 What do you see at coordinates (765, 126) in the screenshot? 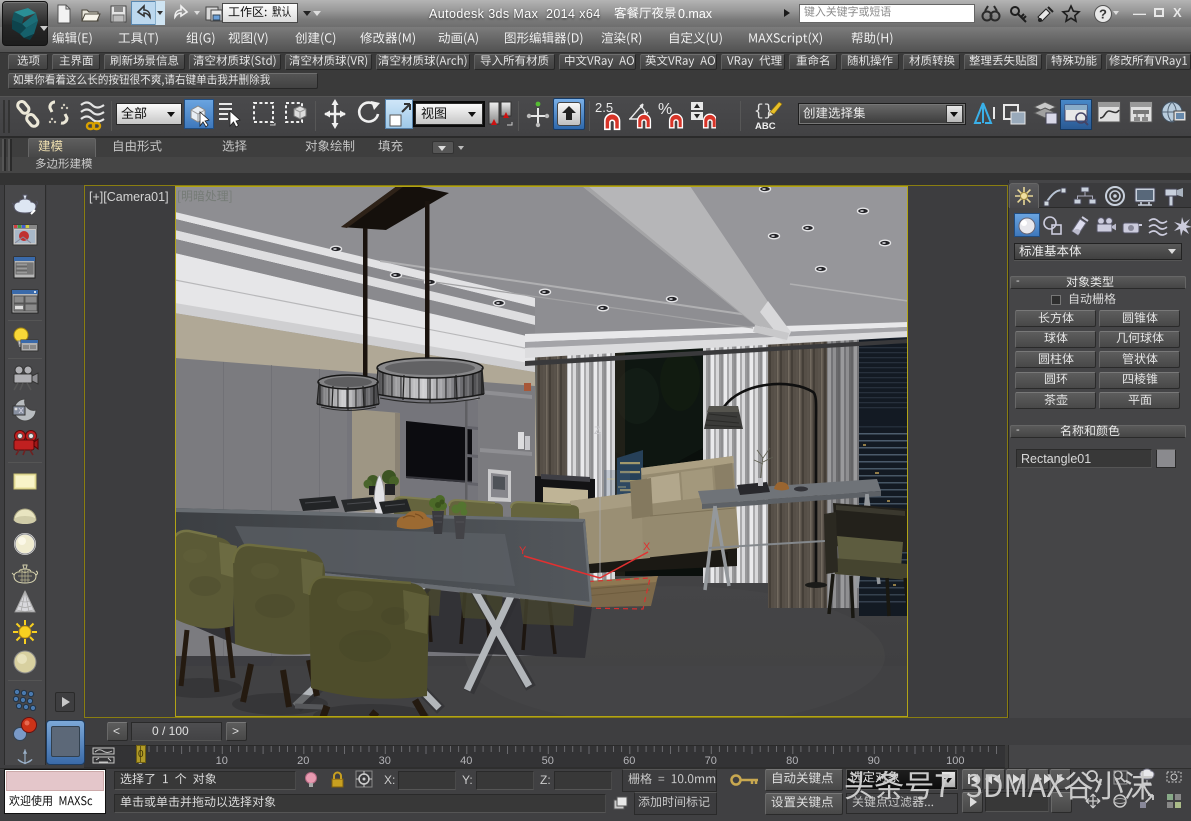
I see `svg-text: ABC` at bounding box center [765, 126].